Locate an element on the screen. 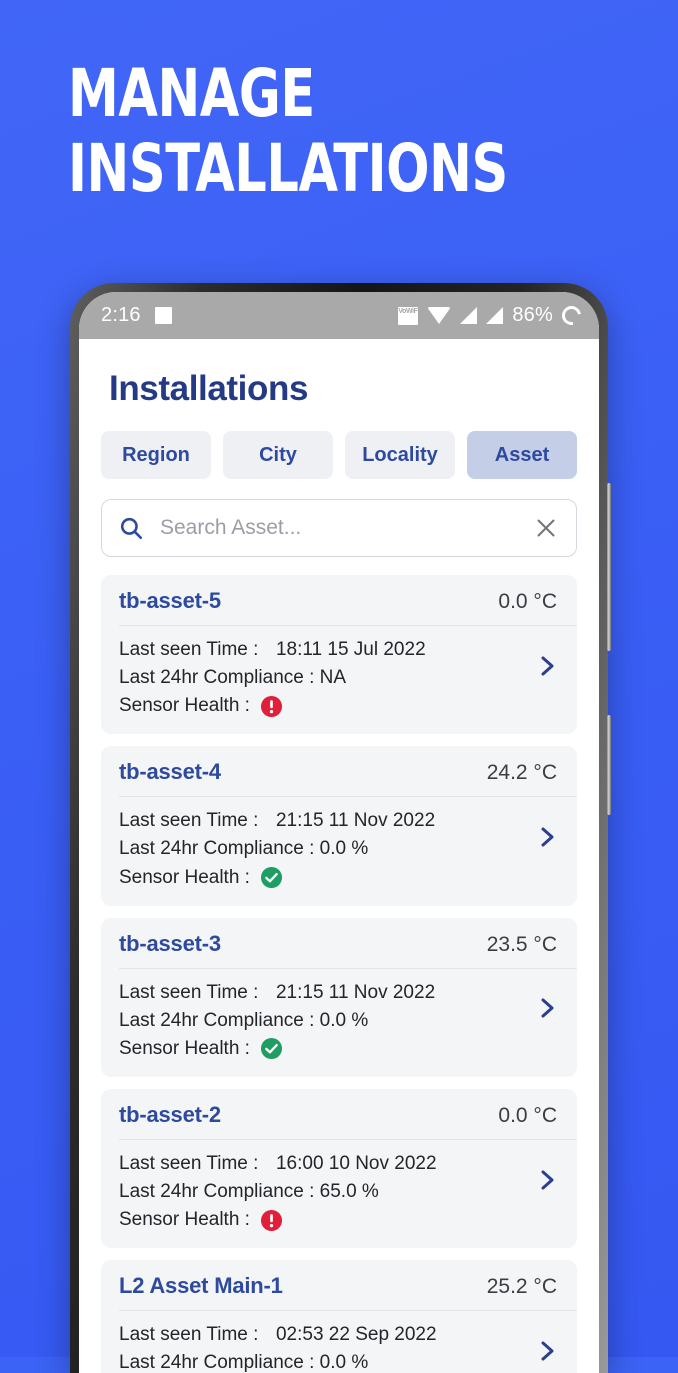 The height and width of the screenshot is (1373, 678). last-seen-row: Last seen Time : 02:53 22 Sep 2022 is located at coordinates (320, 1335).